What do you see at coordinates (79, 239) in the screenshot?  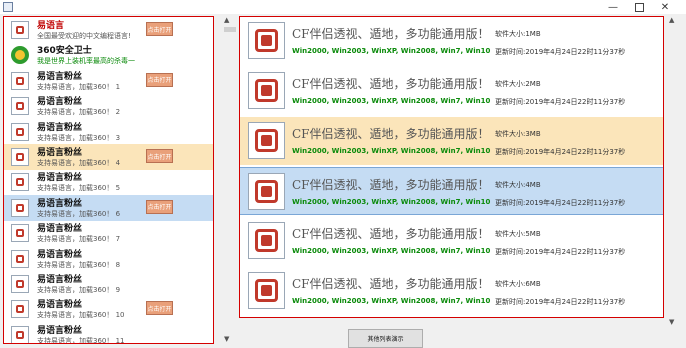 I see `item-desc: 支持易语言，加载360！ 7` at bounding box center [79, 239].